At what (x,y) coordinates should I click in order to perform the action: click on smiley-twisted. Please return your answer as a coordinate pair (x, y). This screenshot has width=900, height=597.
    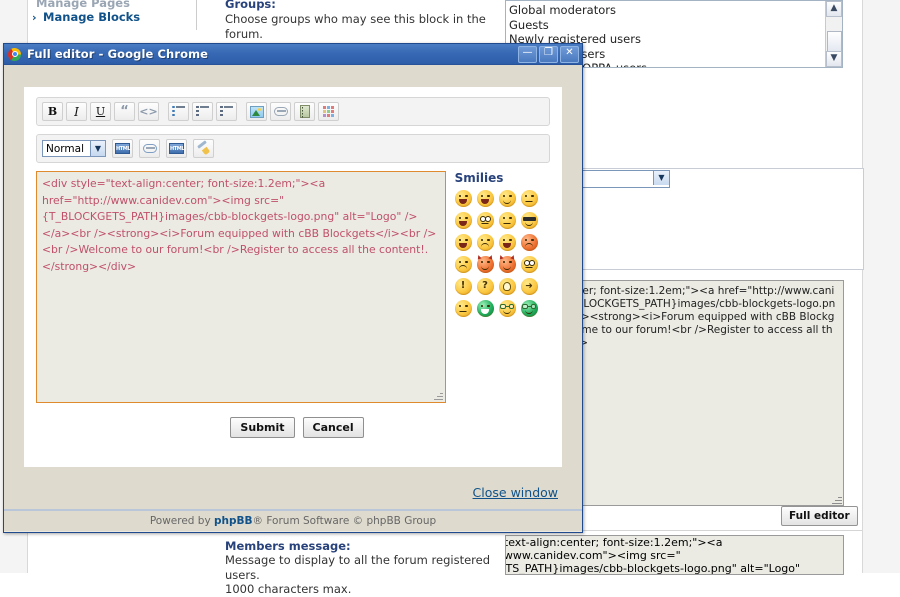
    Looking at the image, I should click on (507, 263).